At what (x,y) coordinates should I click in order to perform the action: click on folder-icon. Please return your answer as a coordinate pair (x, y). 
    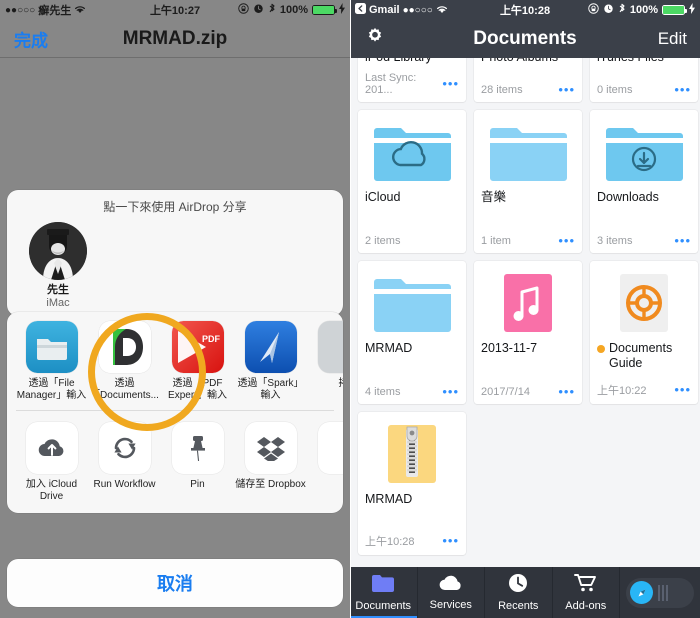
    Looking at the image, I should click on (528, 152).